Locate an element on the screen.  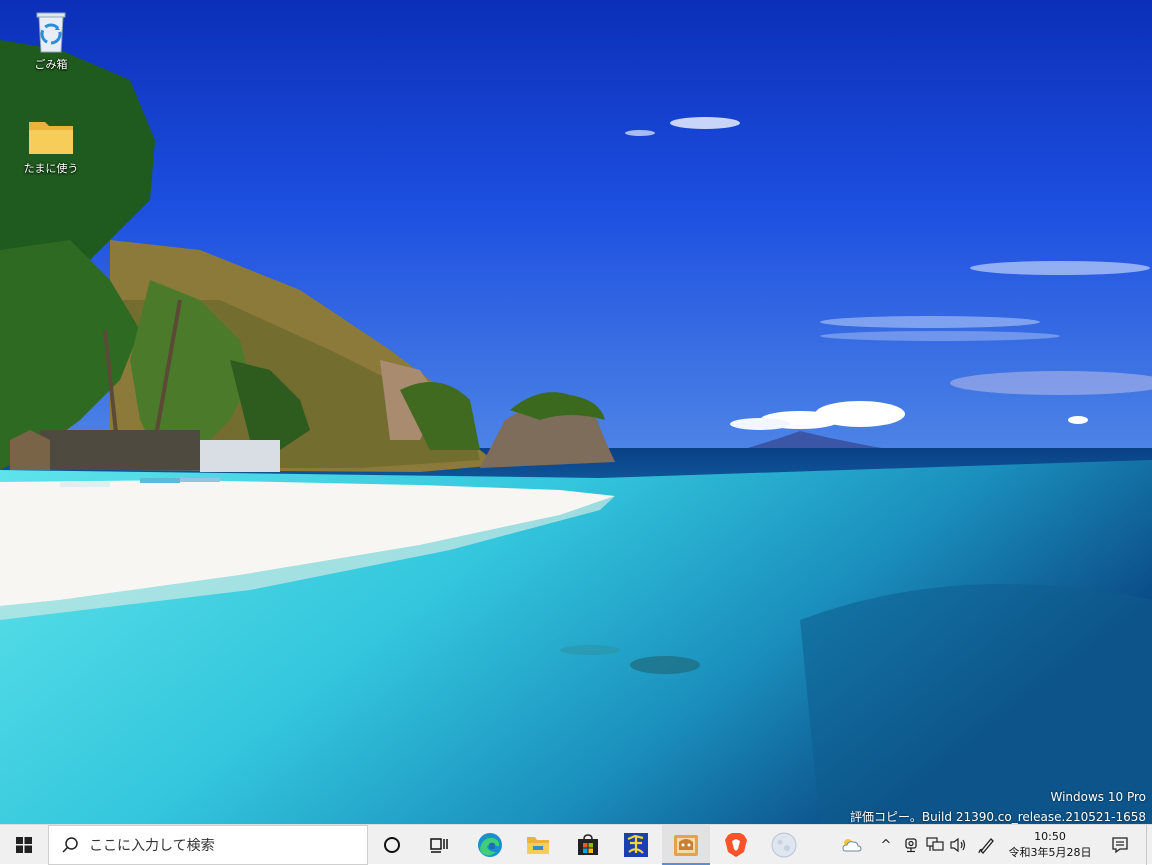
start-button is located at coordinates (24, 845).